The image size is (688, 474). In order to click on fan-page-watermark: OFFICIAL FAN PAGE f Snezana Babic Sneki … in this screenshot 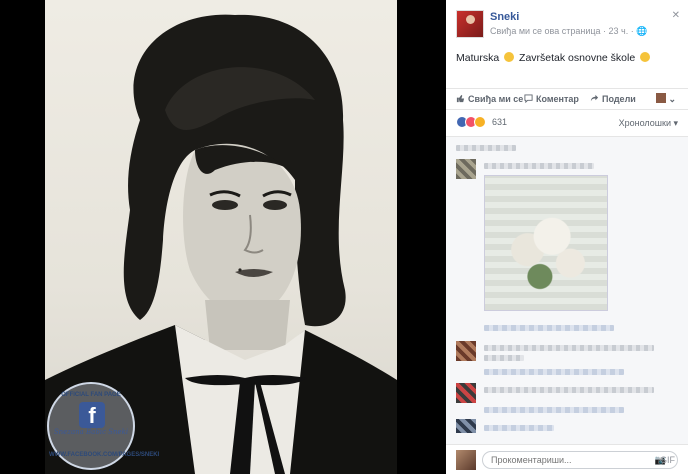, I will do `click(103, 426)`.